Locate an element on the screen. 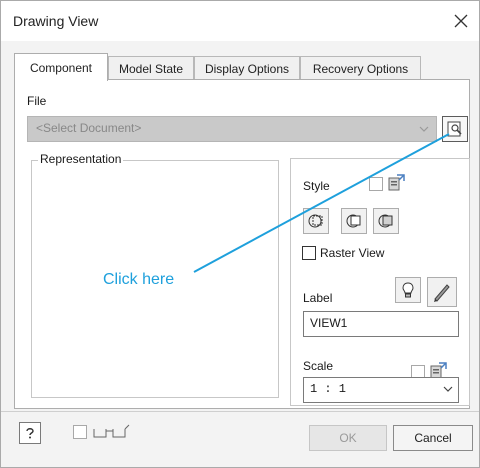  style-label: Style is located at coordinates (316, 186).